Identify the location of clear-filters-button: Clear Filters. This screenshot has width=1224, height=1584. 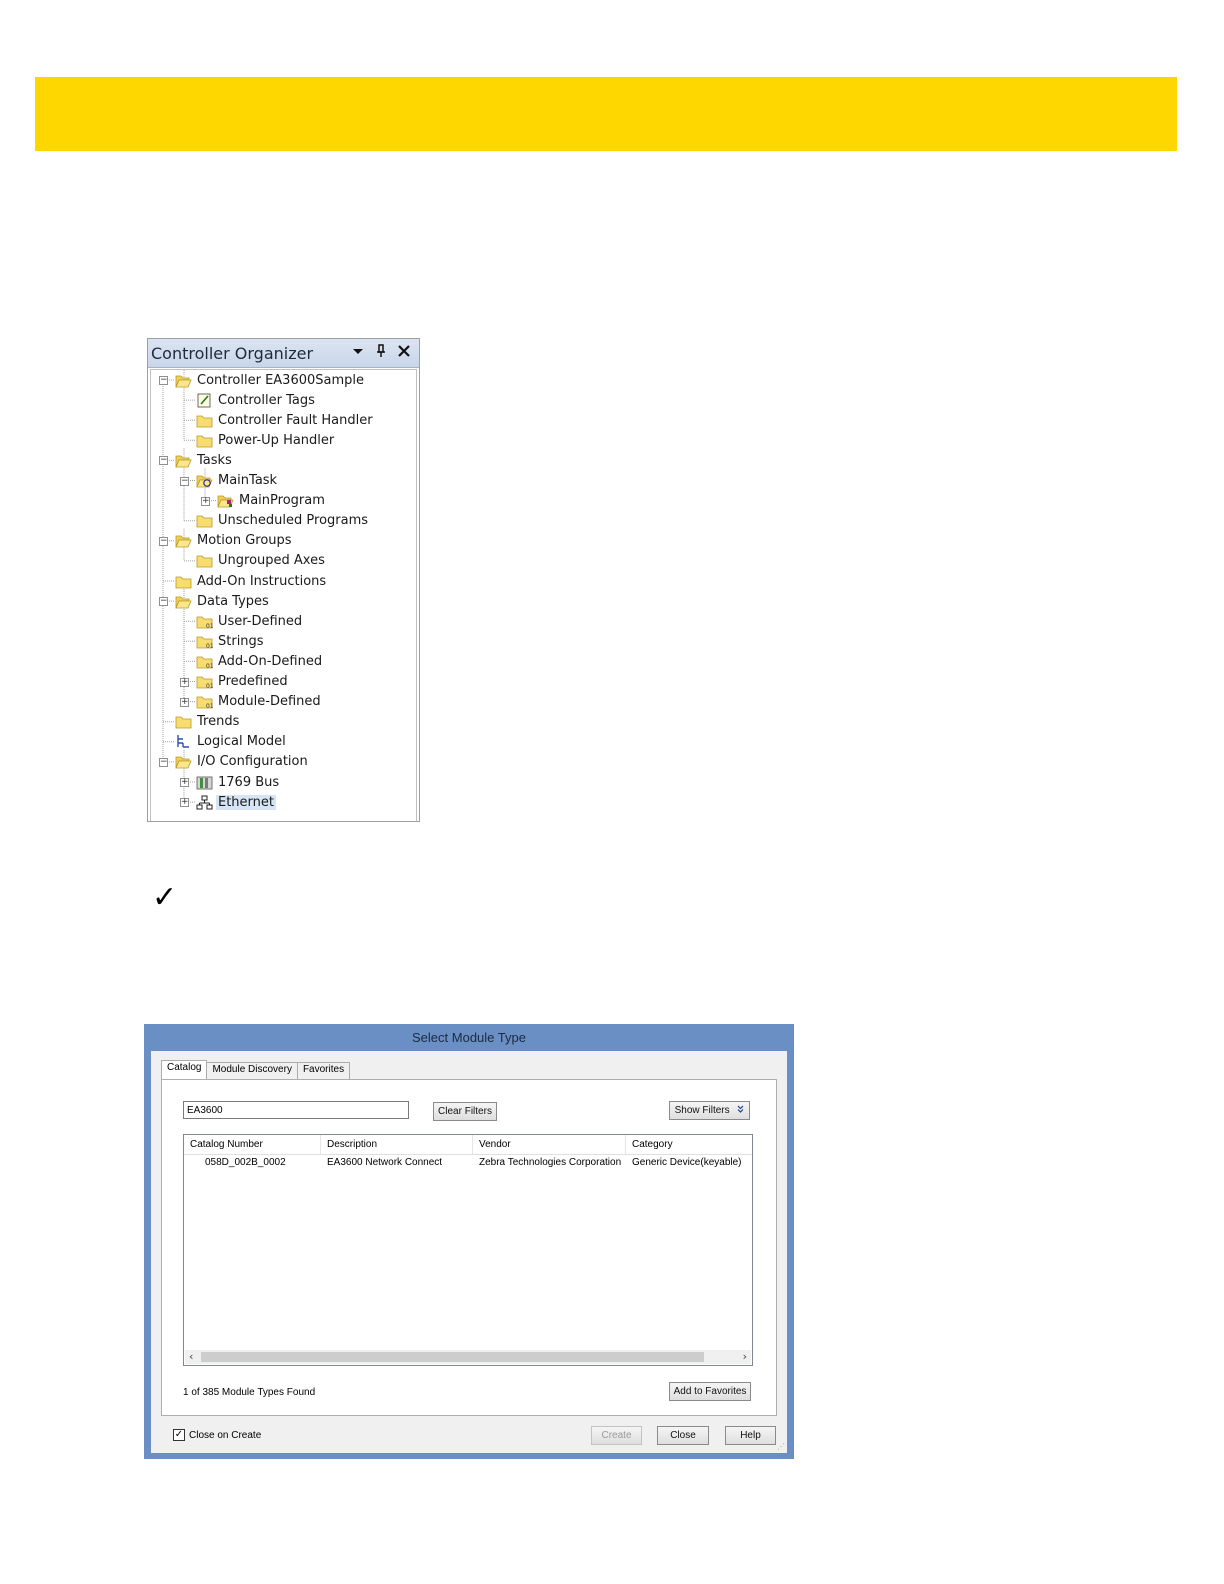
(465, 1111).